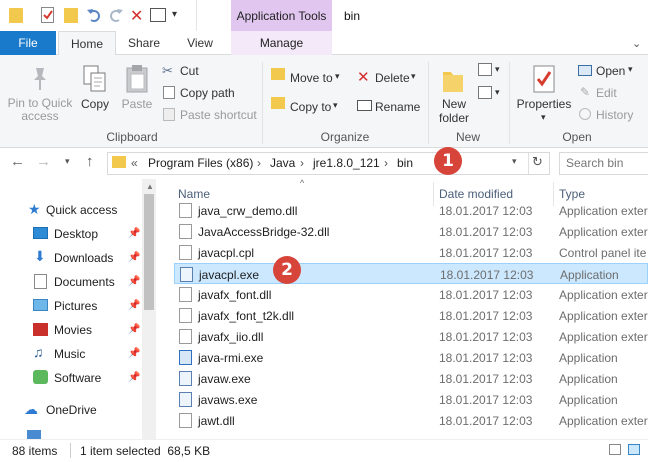  Describe the element at coordinates (411, 357) in the screenshot. I see `table-row: java-rmi.exe 18.01.2017 12:03 Application` at that location.